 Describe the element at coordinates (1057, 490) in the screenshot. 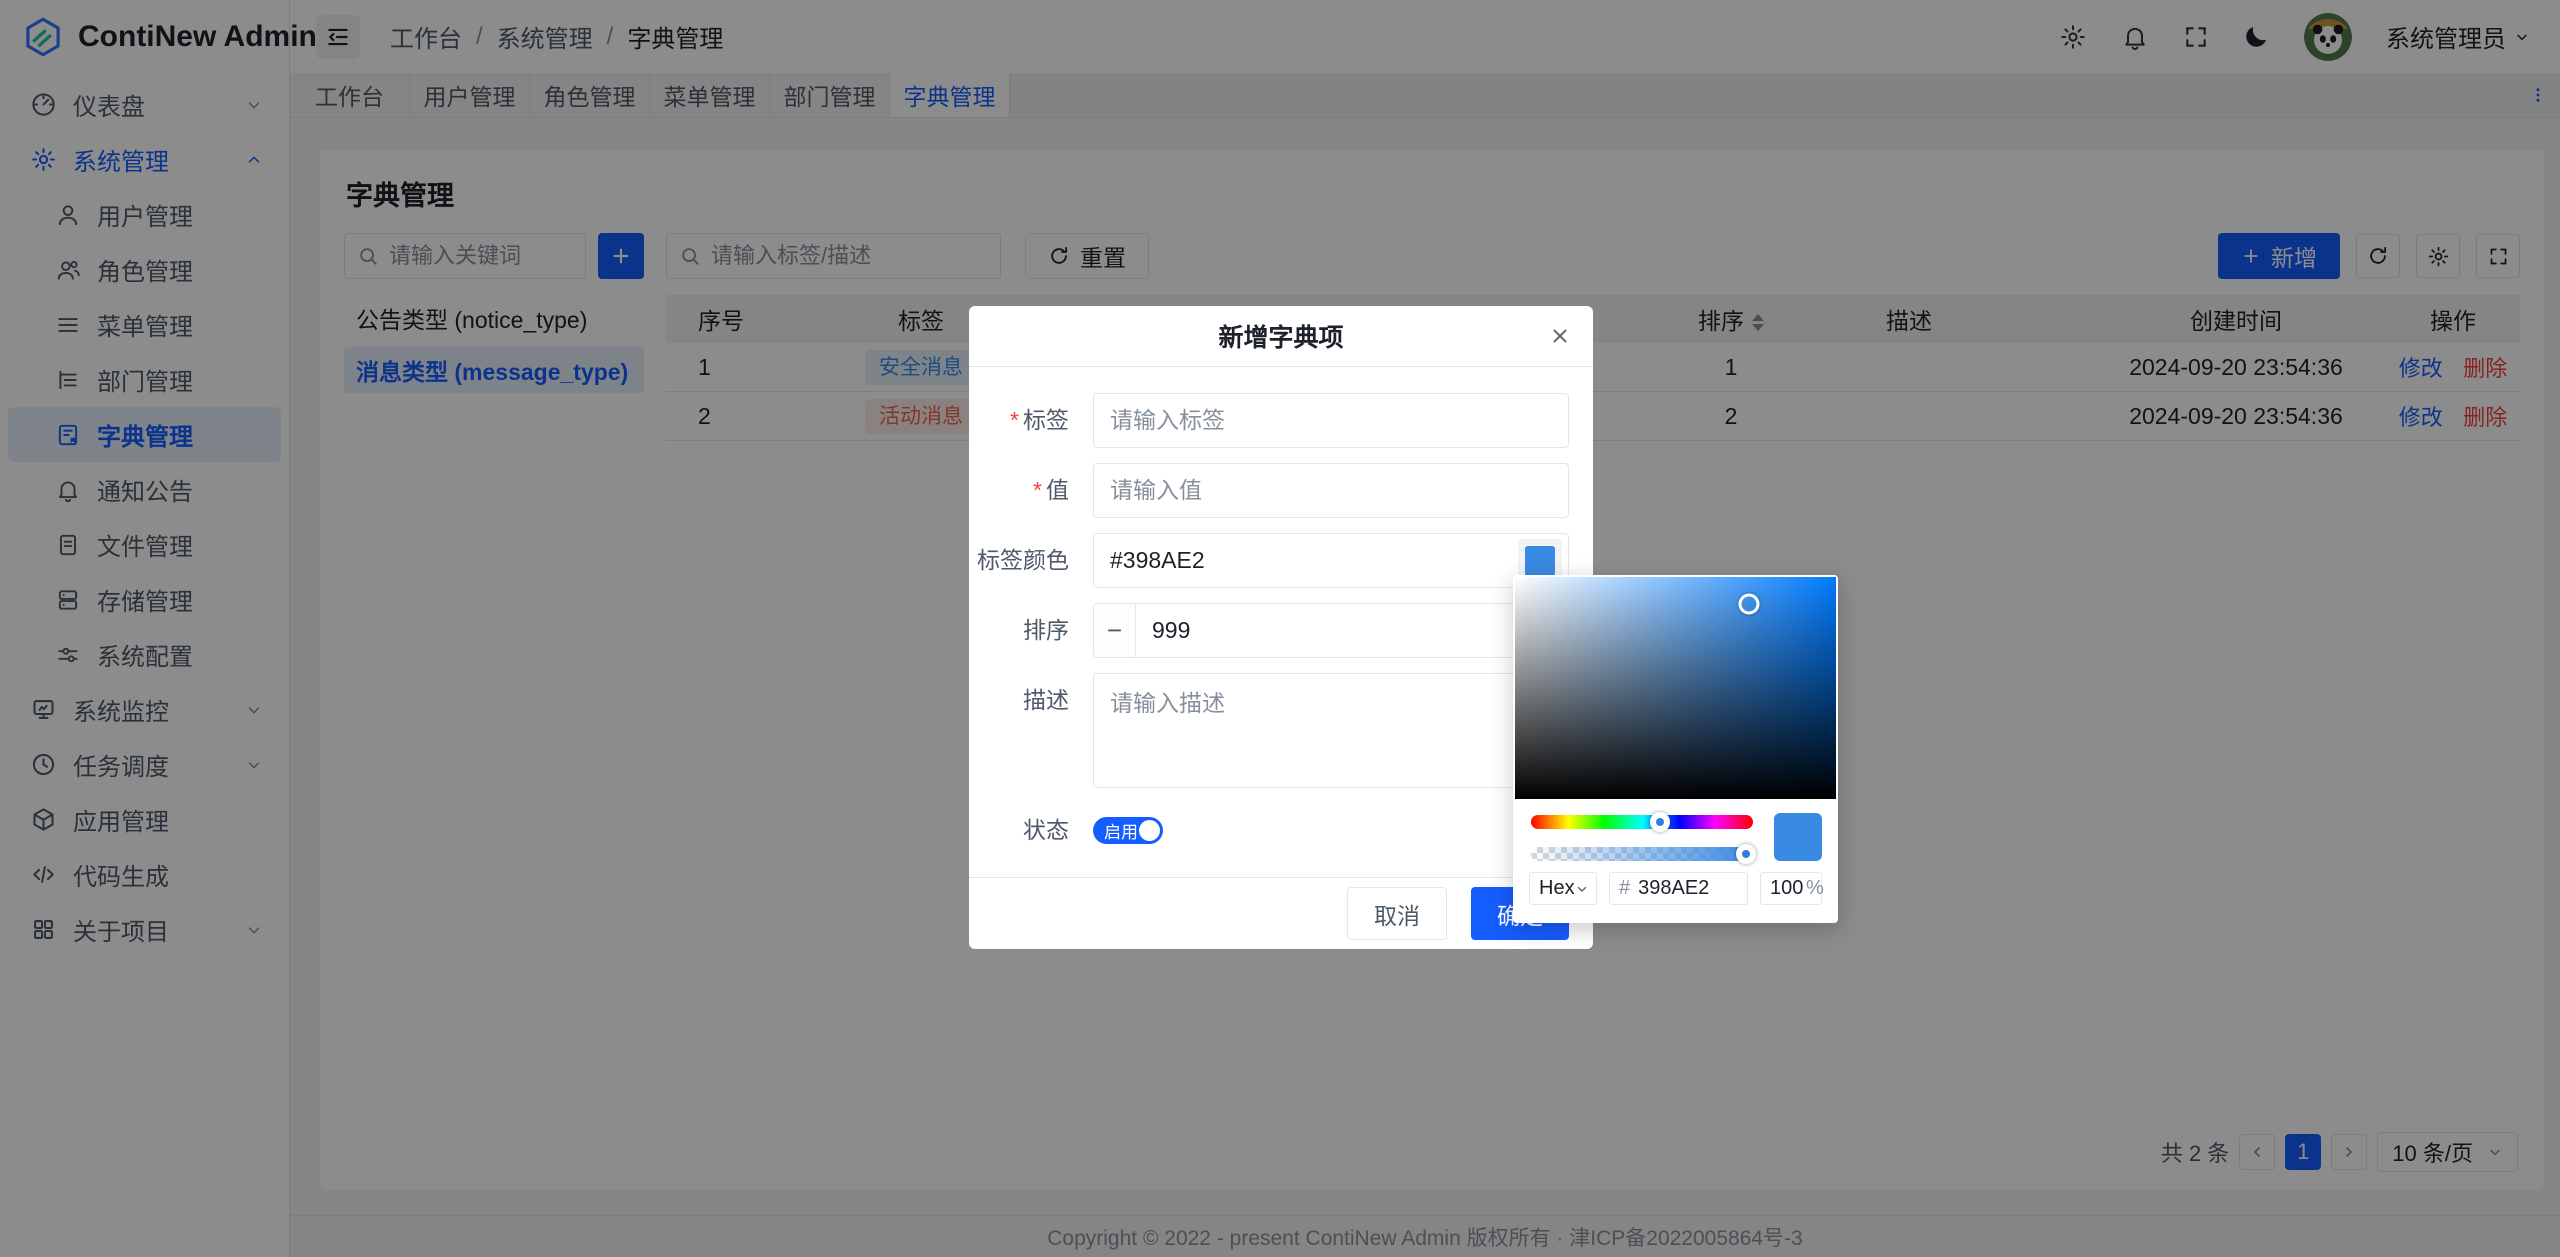

I see `value-field-label: 值` at that location.